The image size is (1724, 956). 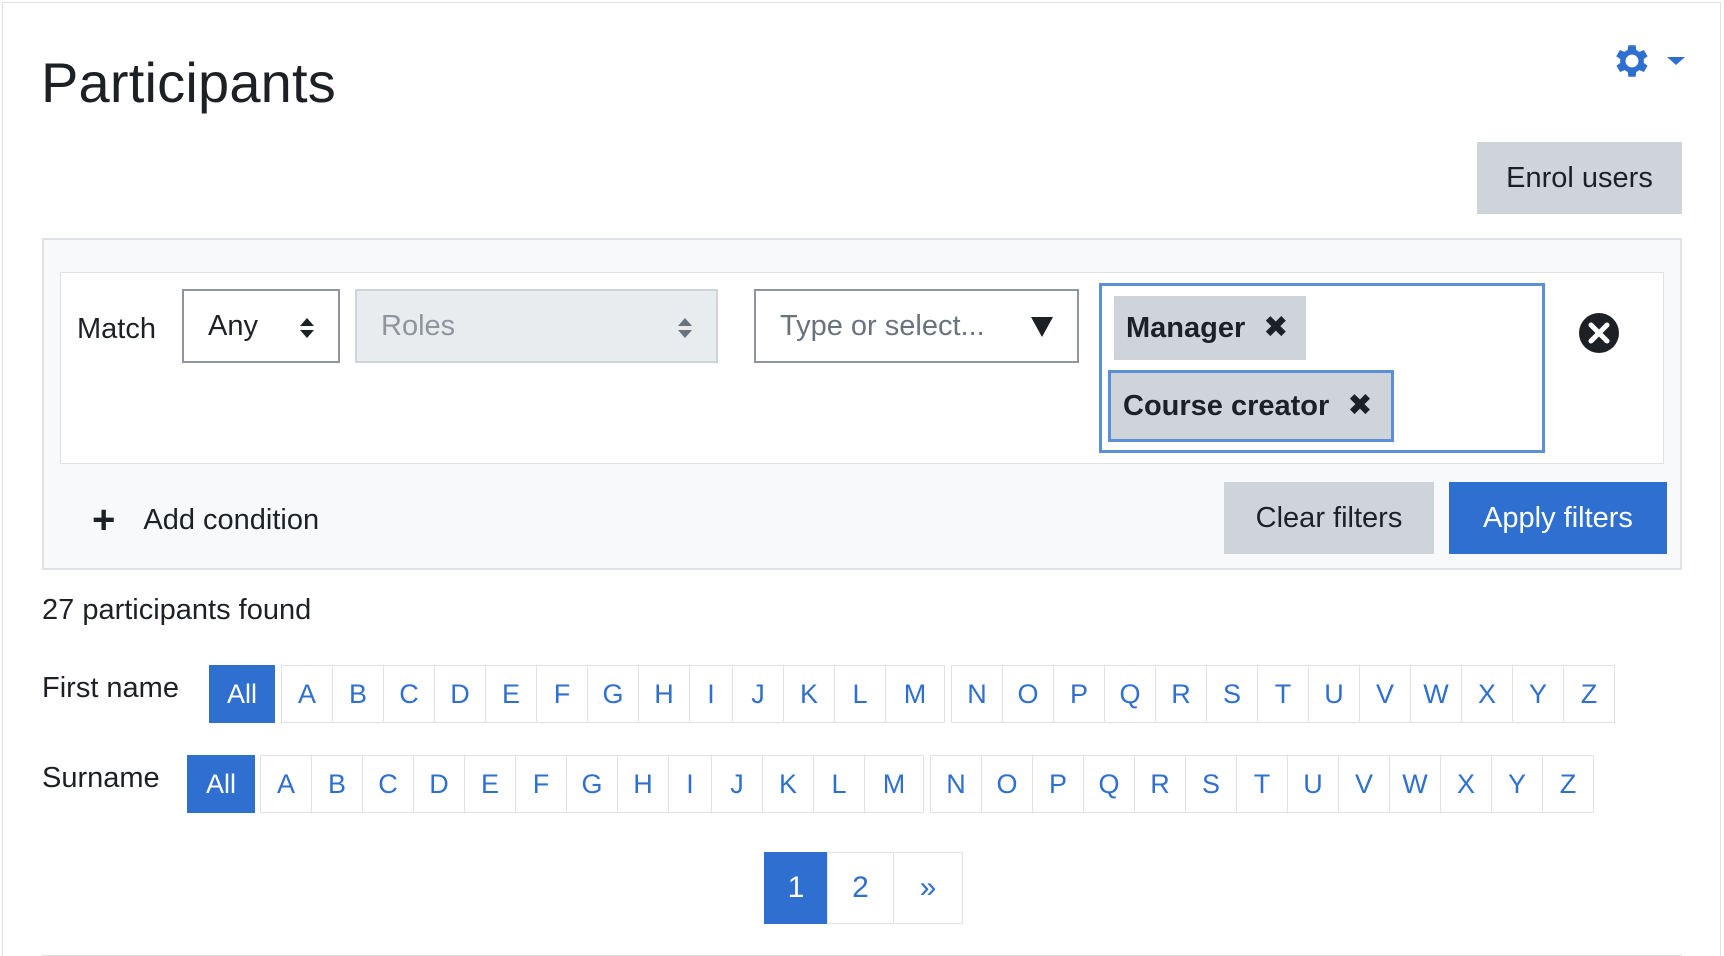 I want to click on enrol-users-button: Enrol users, so click(x=1579, y=178).